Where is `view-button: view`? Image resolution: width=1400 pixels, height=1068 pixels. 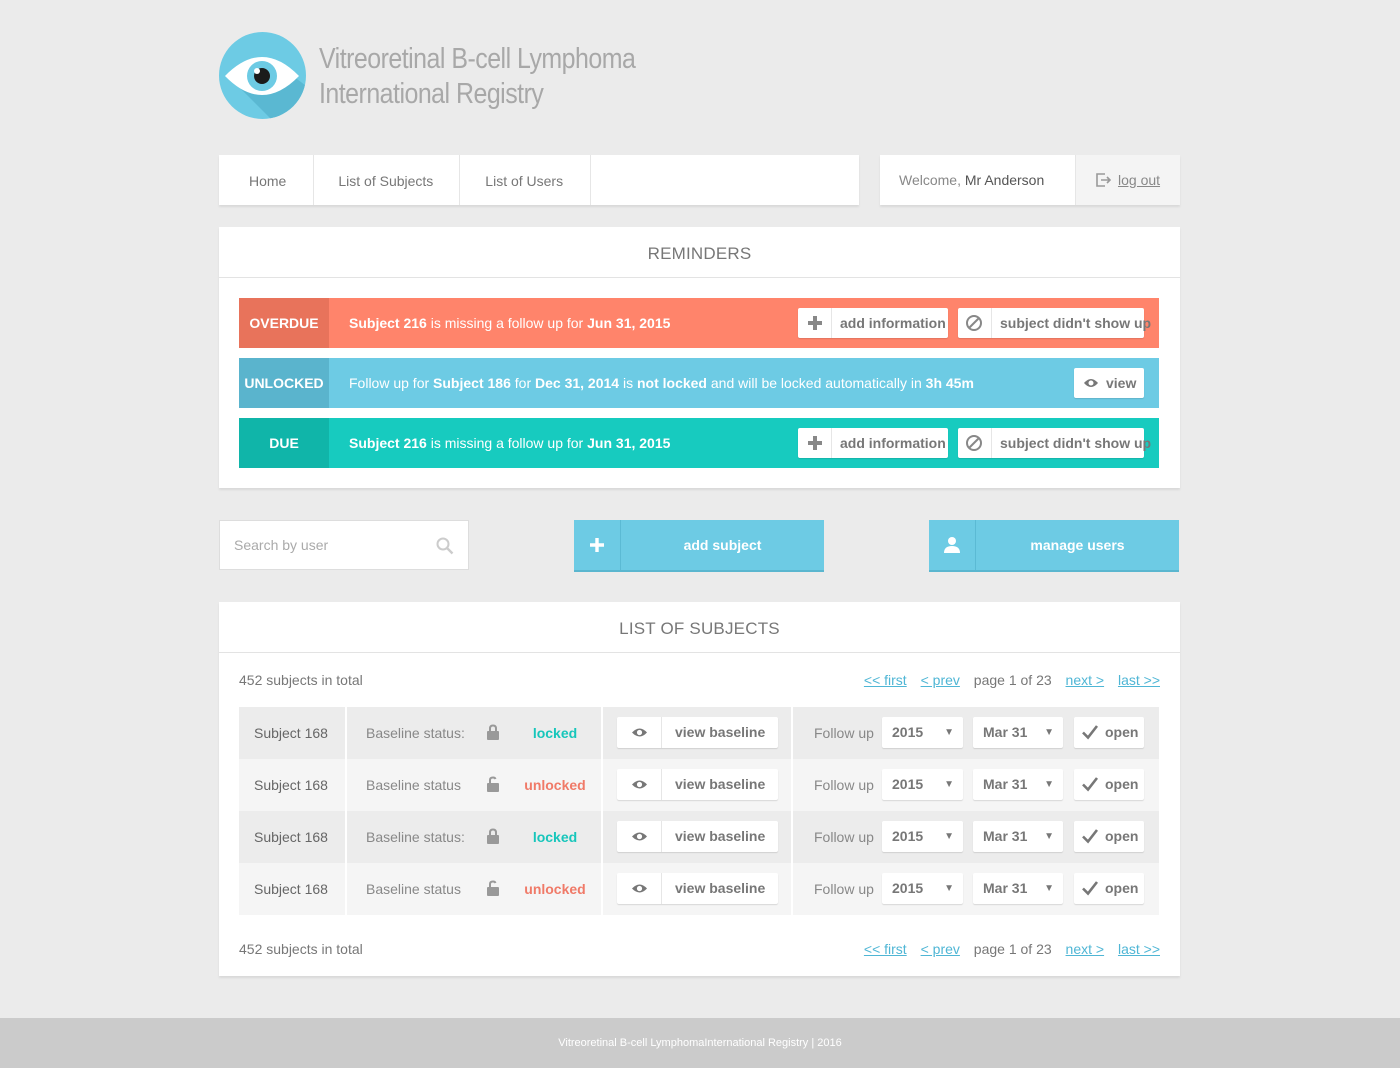
view-button: view is located at coordinates (1109, 383).